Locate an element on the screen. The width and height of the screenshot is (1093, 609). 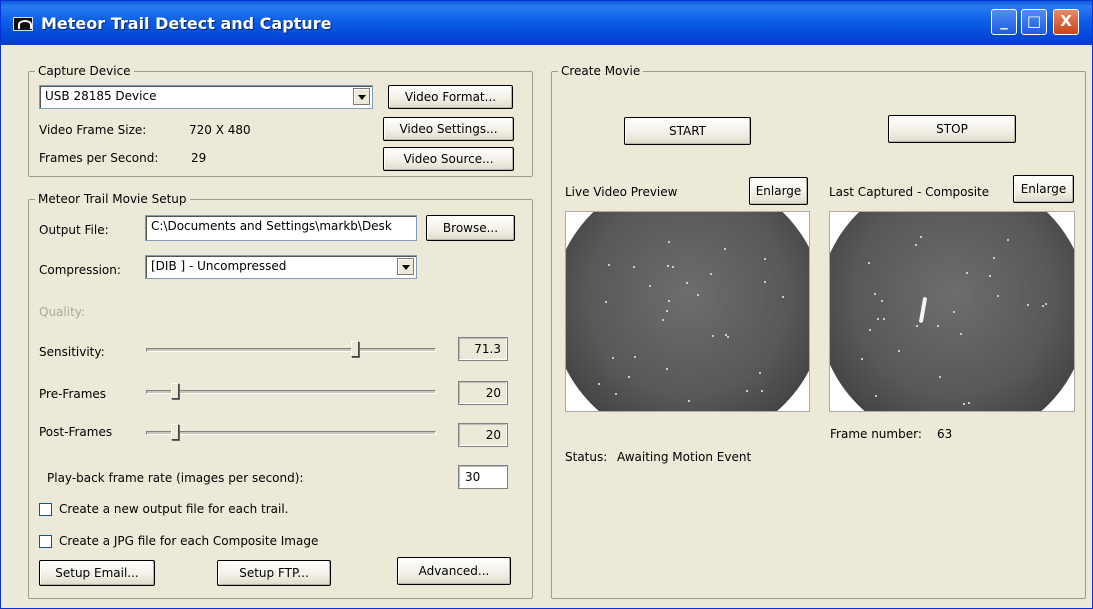
pre-frames-slider-track is located at coordinates (291, 392).